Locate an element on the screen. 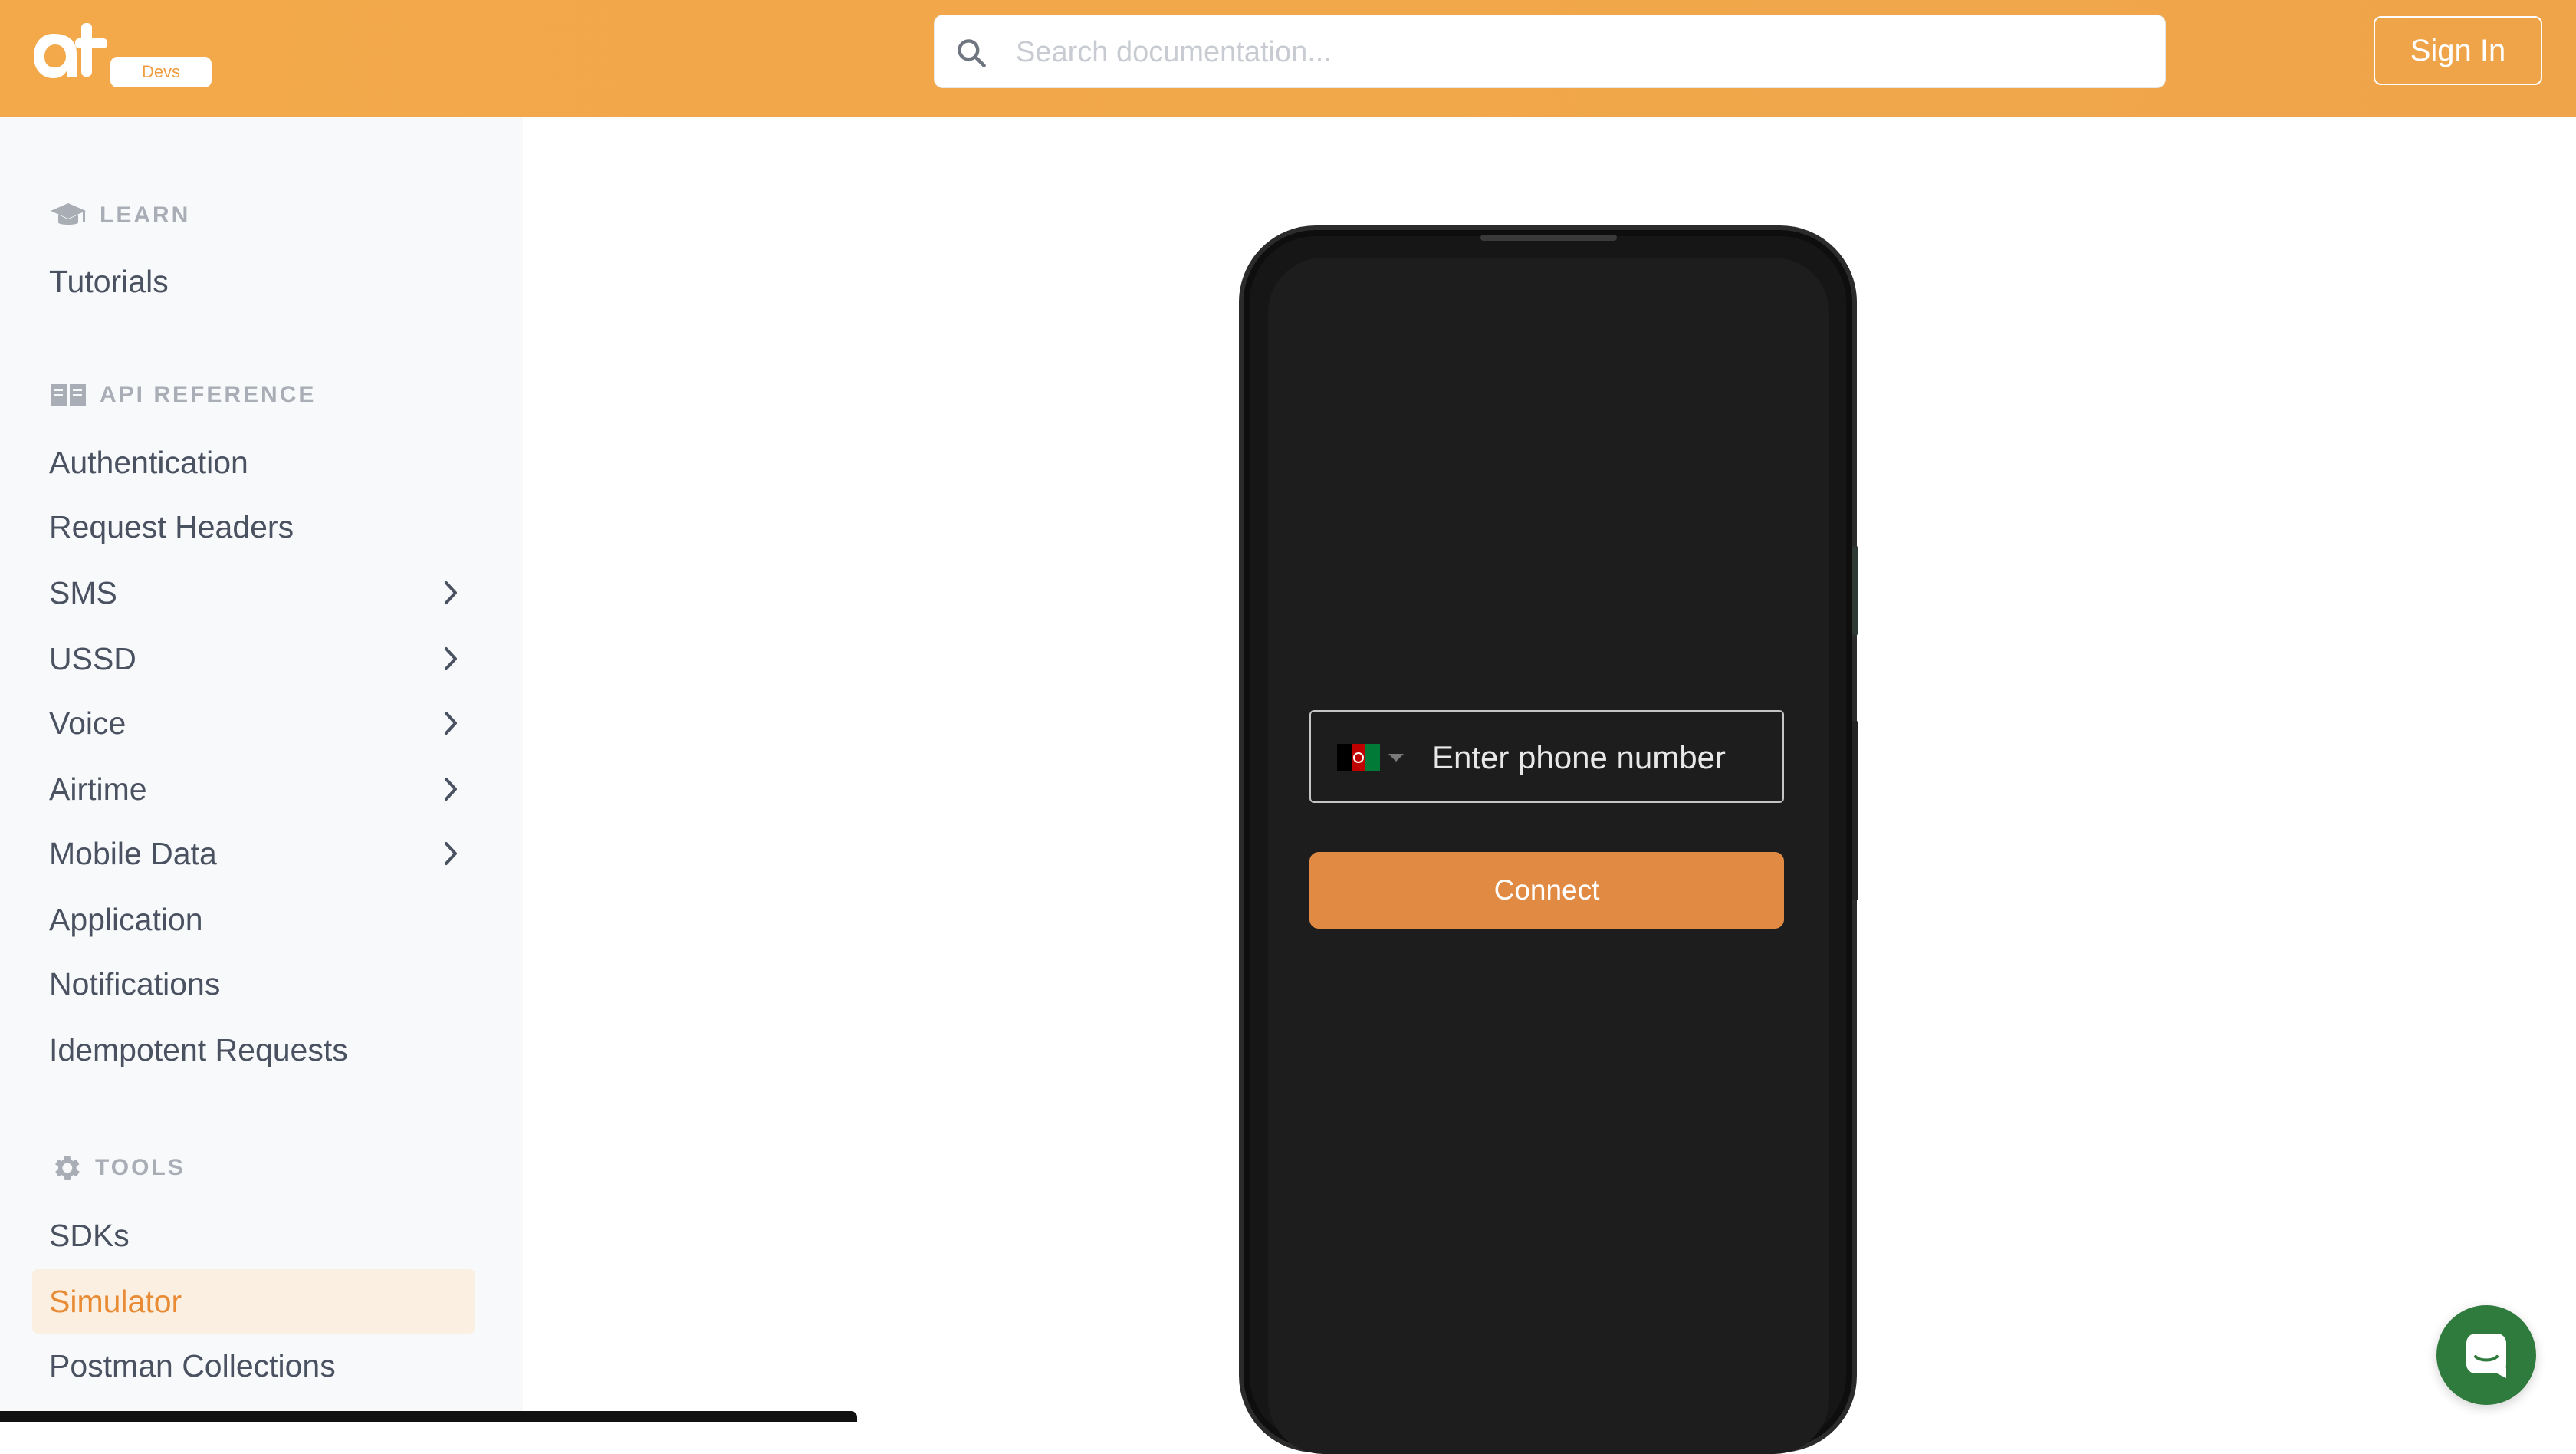  sidebar-item-idempotent-requests: Idempotent Requests is located at coordinates (254, 1050).